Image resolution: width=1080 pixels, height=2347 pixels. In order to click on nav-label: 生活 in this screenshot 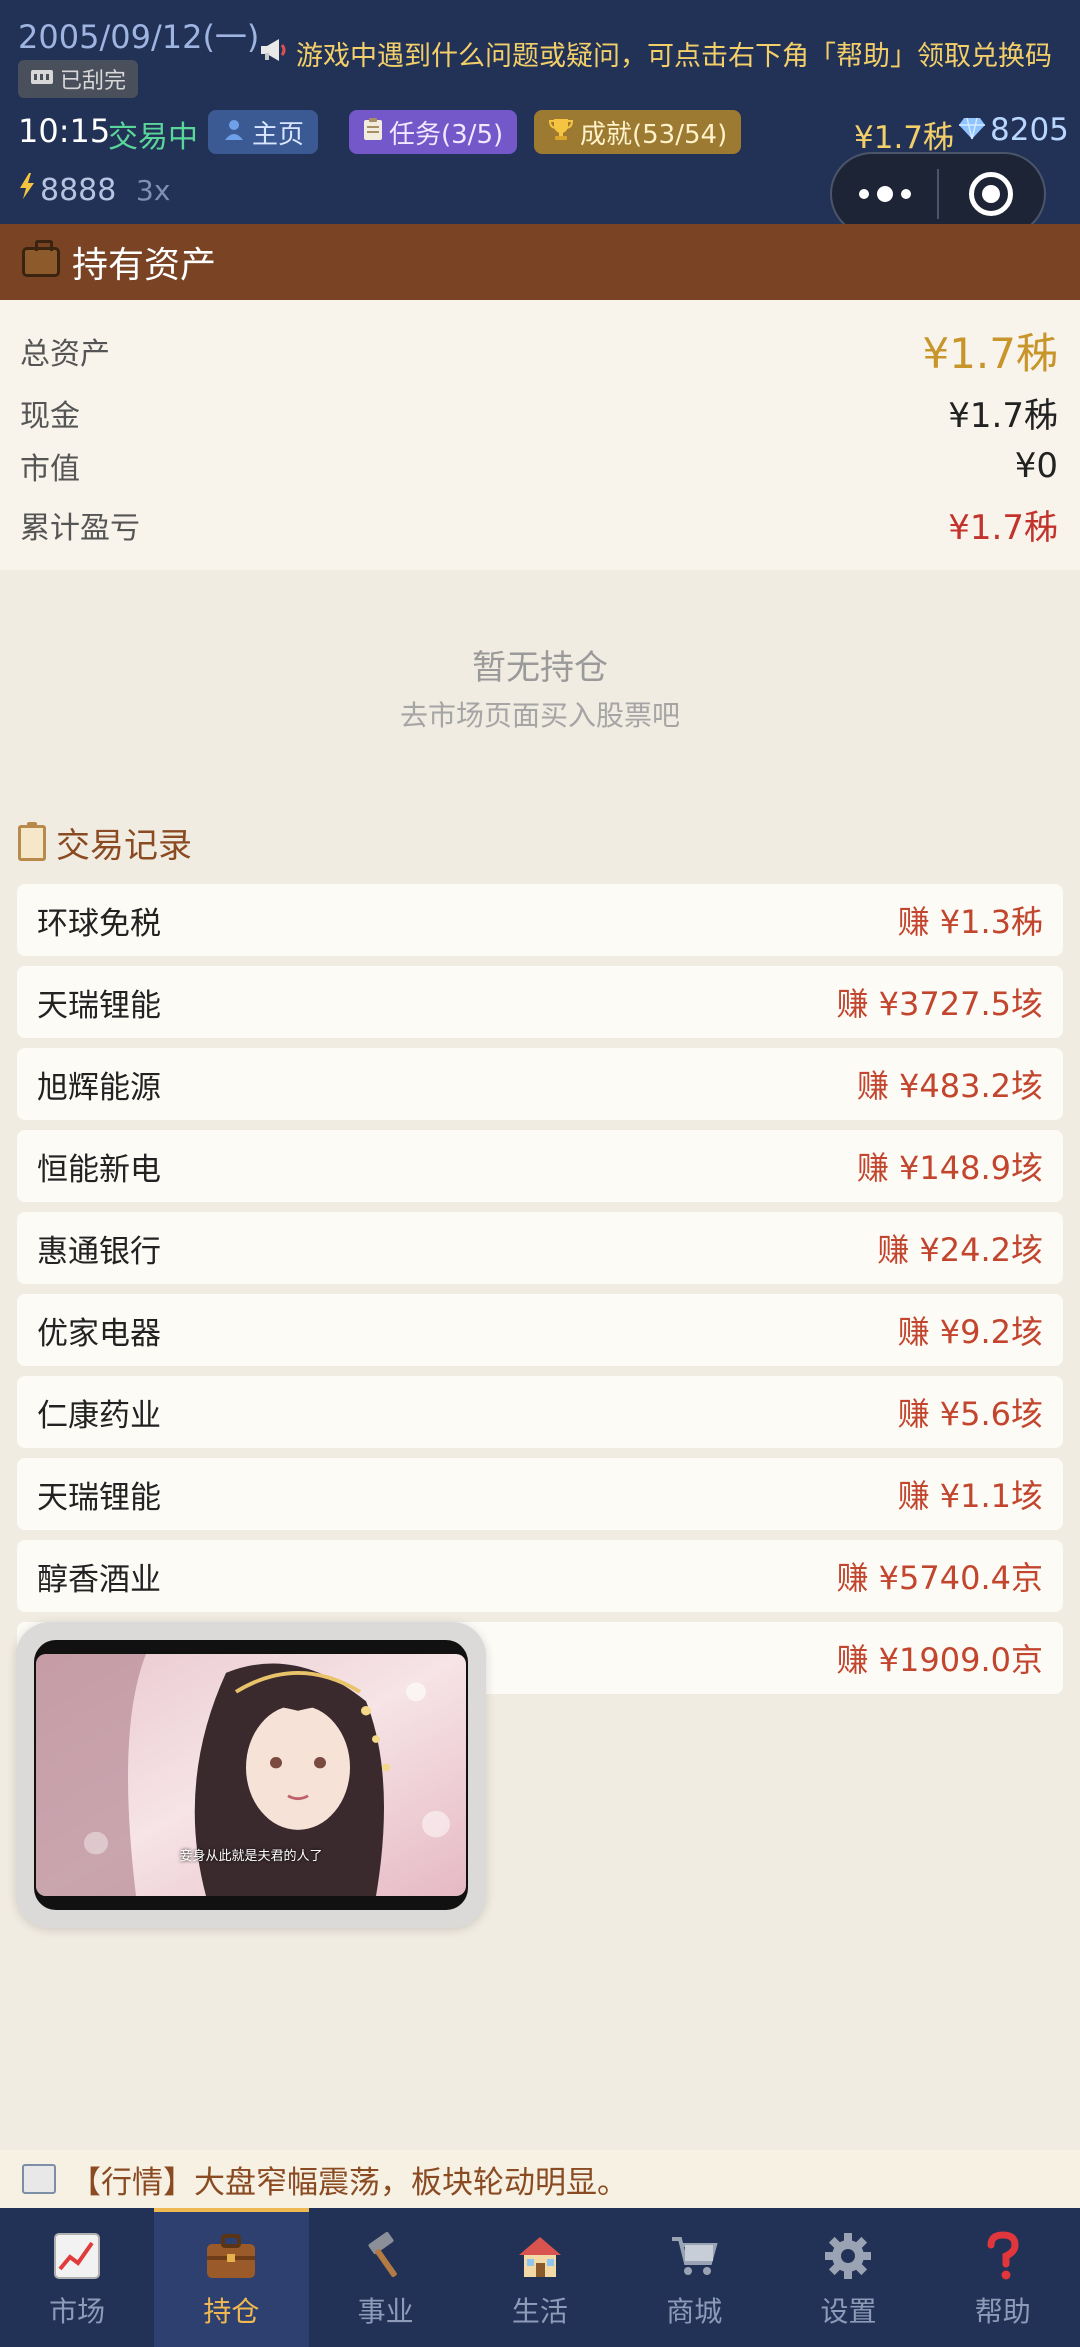, I will do `click(539, 2311)`.